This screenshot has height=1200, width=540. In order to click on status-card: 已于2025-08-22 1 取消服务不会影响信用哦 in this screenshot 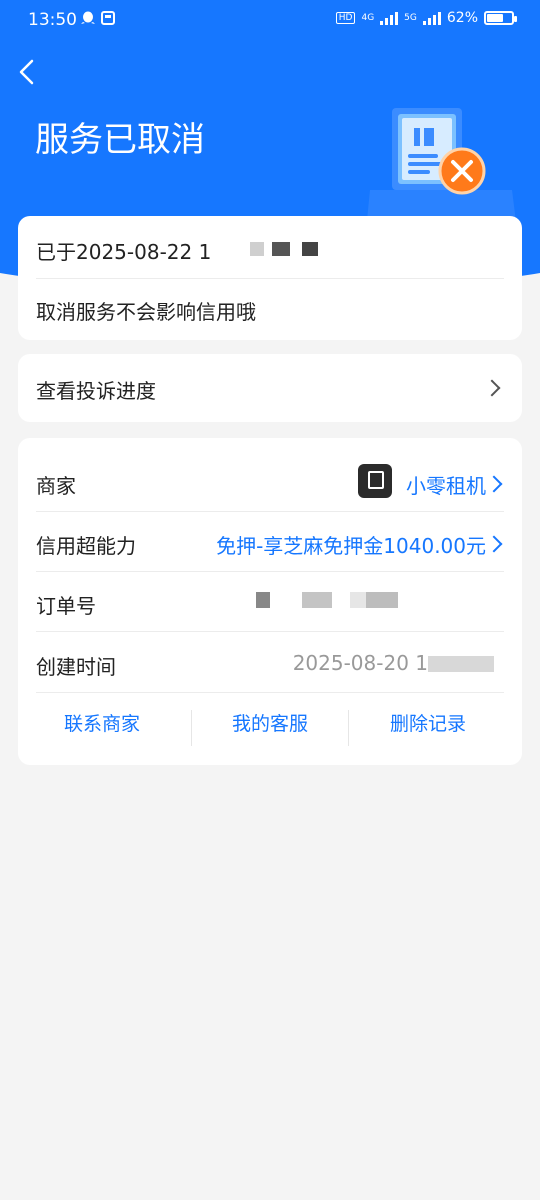, I will do `click(270, 278)`.